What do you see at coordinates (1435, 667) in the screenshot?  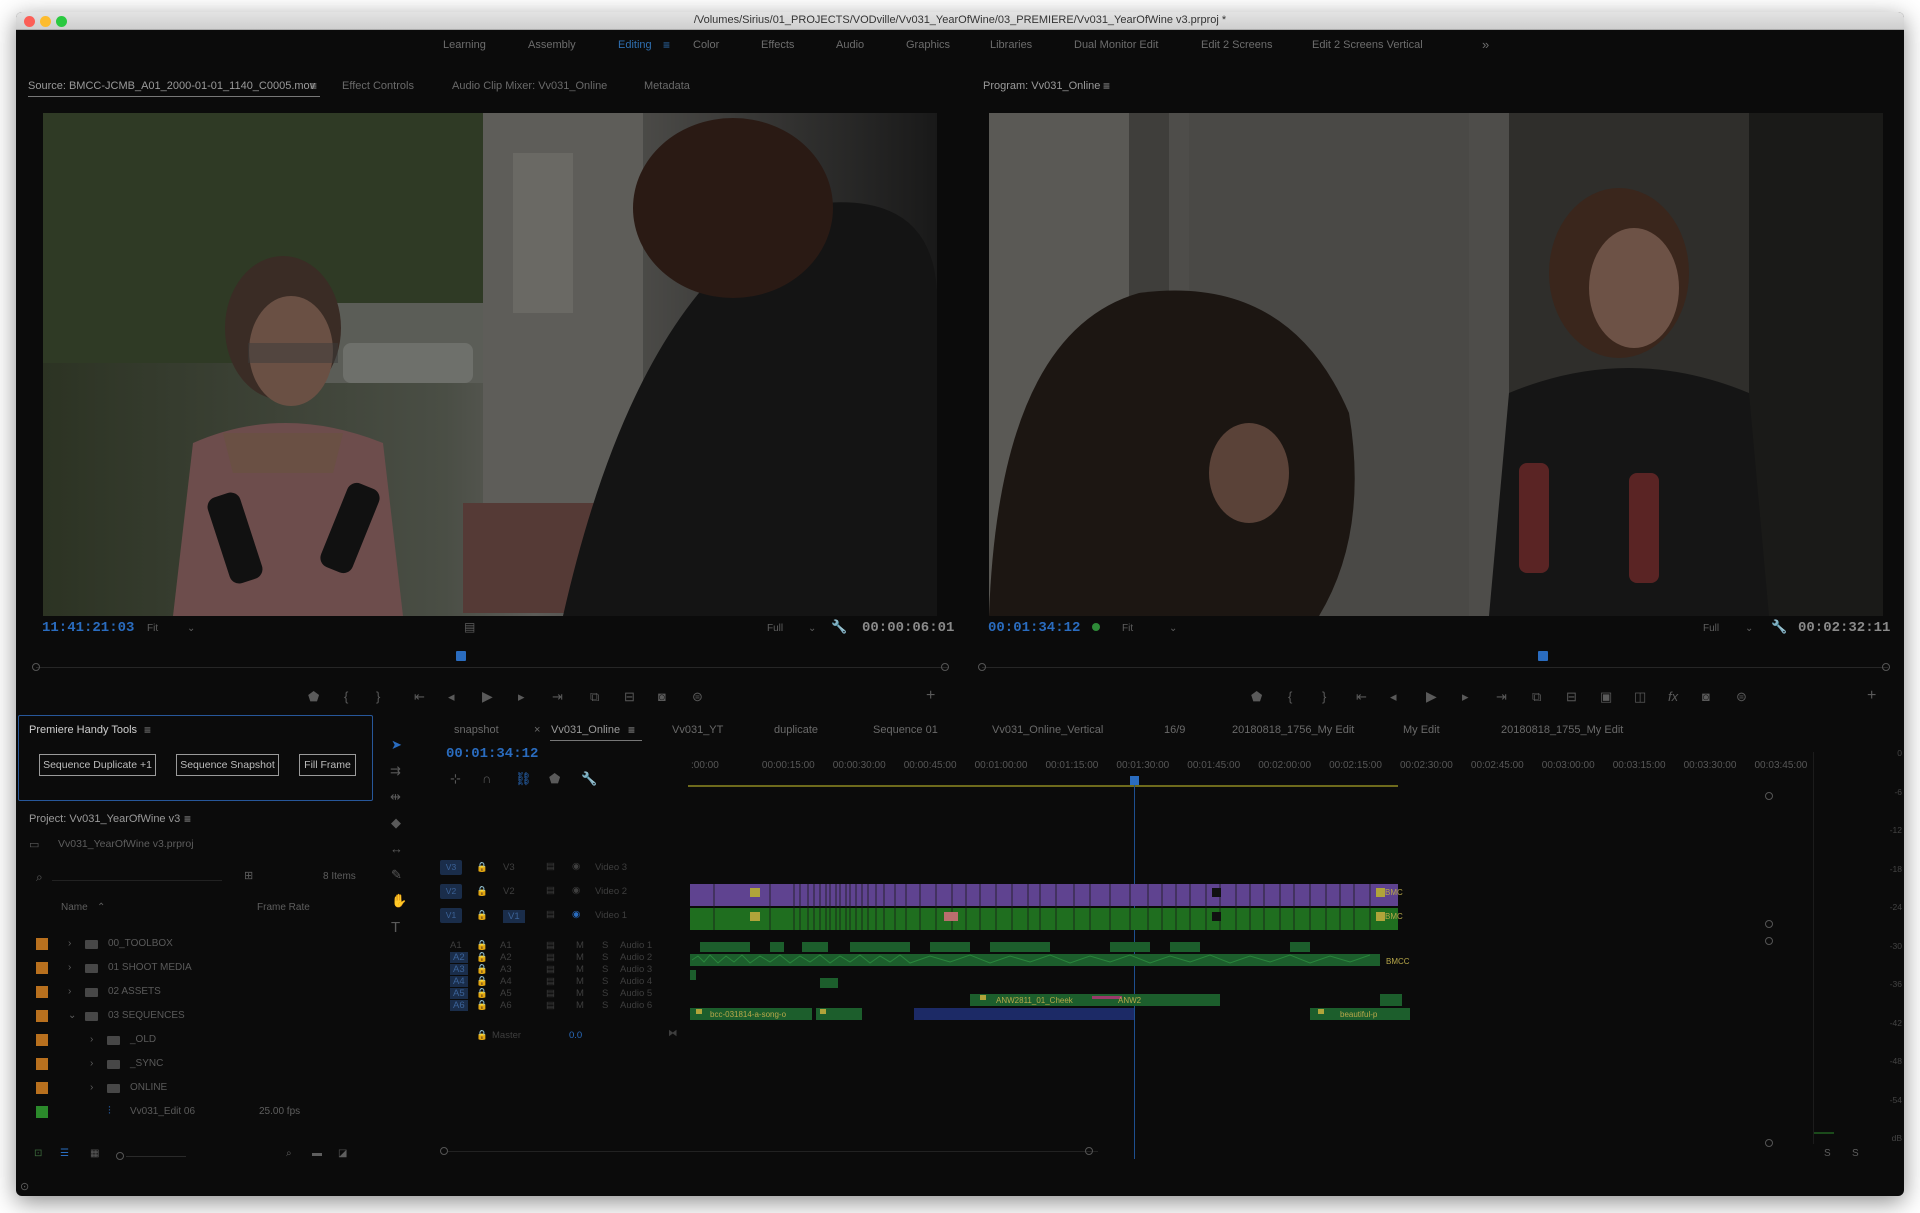 I see `program-scrub-bar` at bounding box center [1435, 667].